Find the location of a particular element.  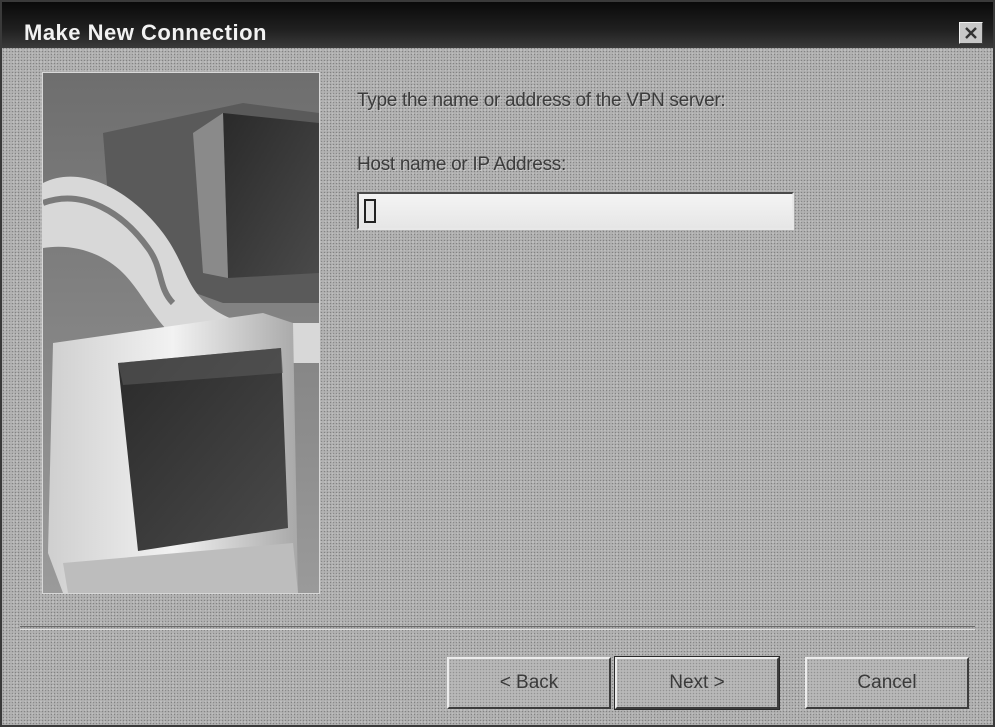

button-separator is located at coordinates (497, 628).